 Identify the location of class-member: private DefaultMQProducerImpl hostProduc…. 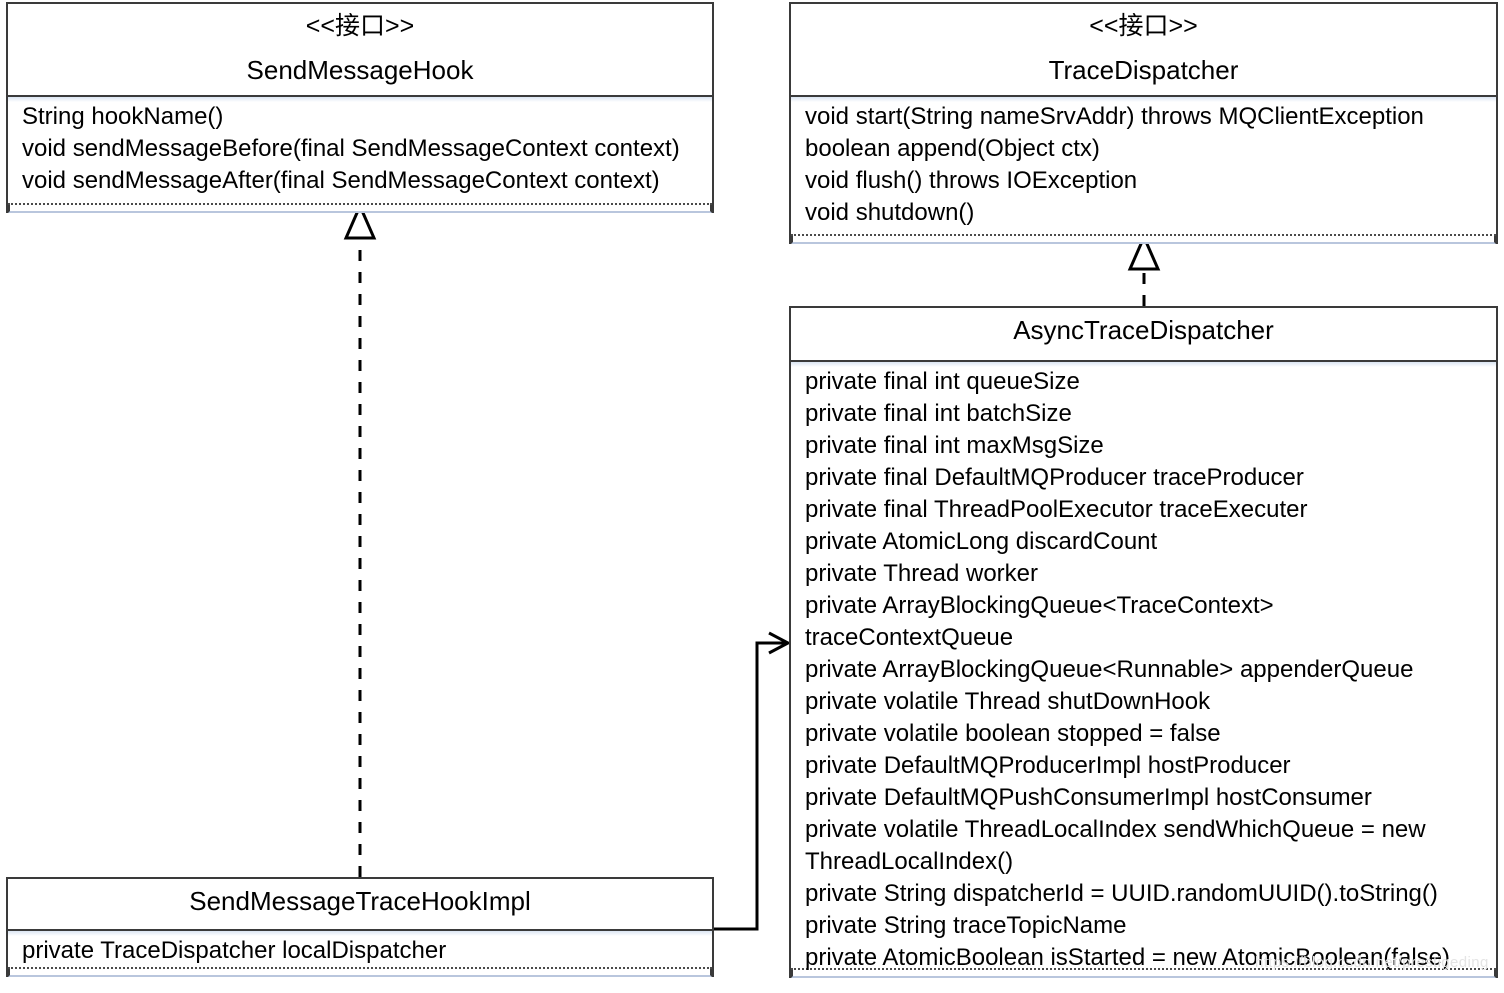
(1048, 765).